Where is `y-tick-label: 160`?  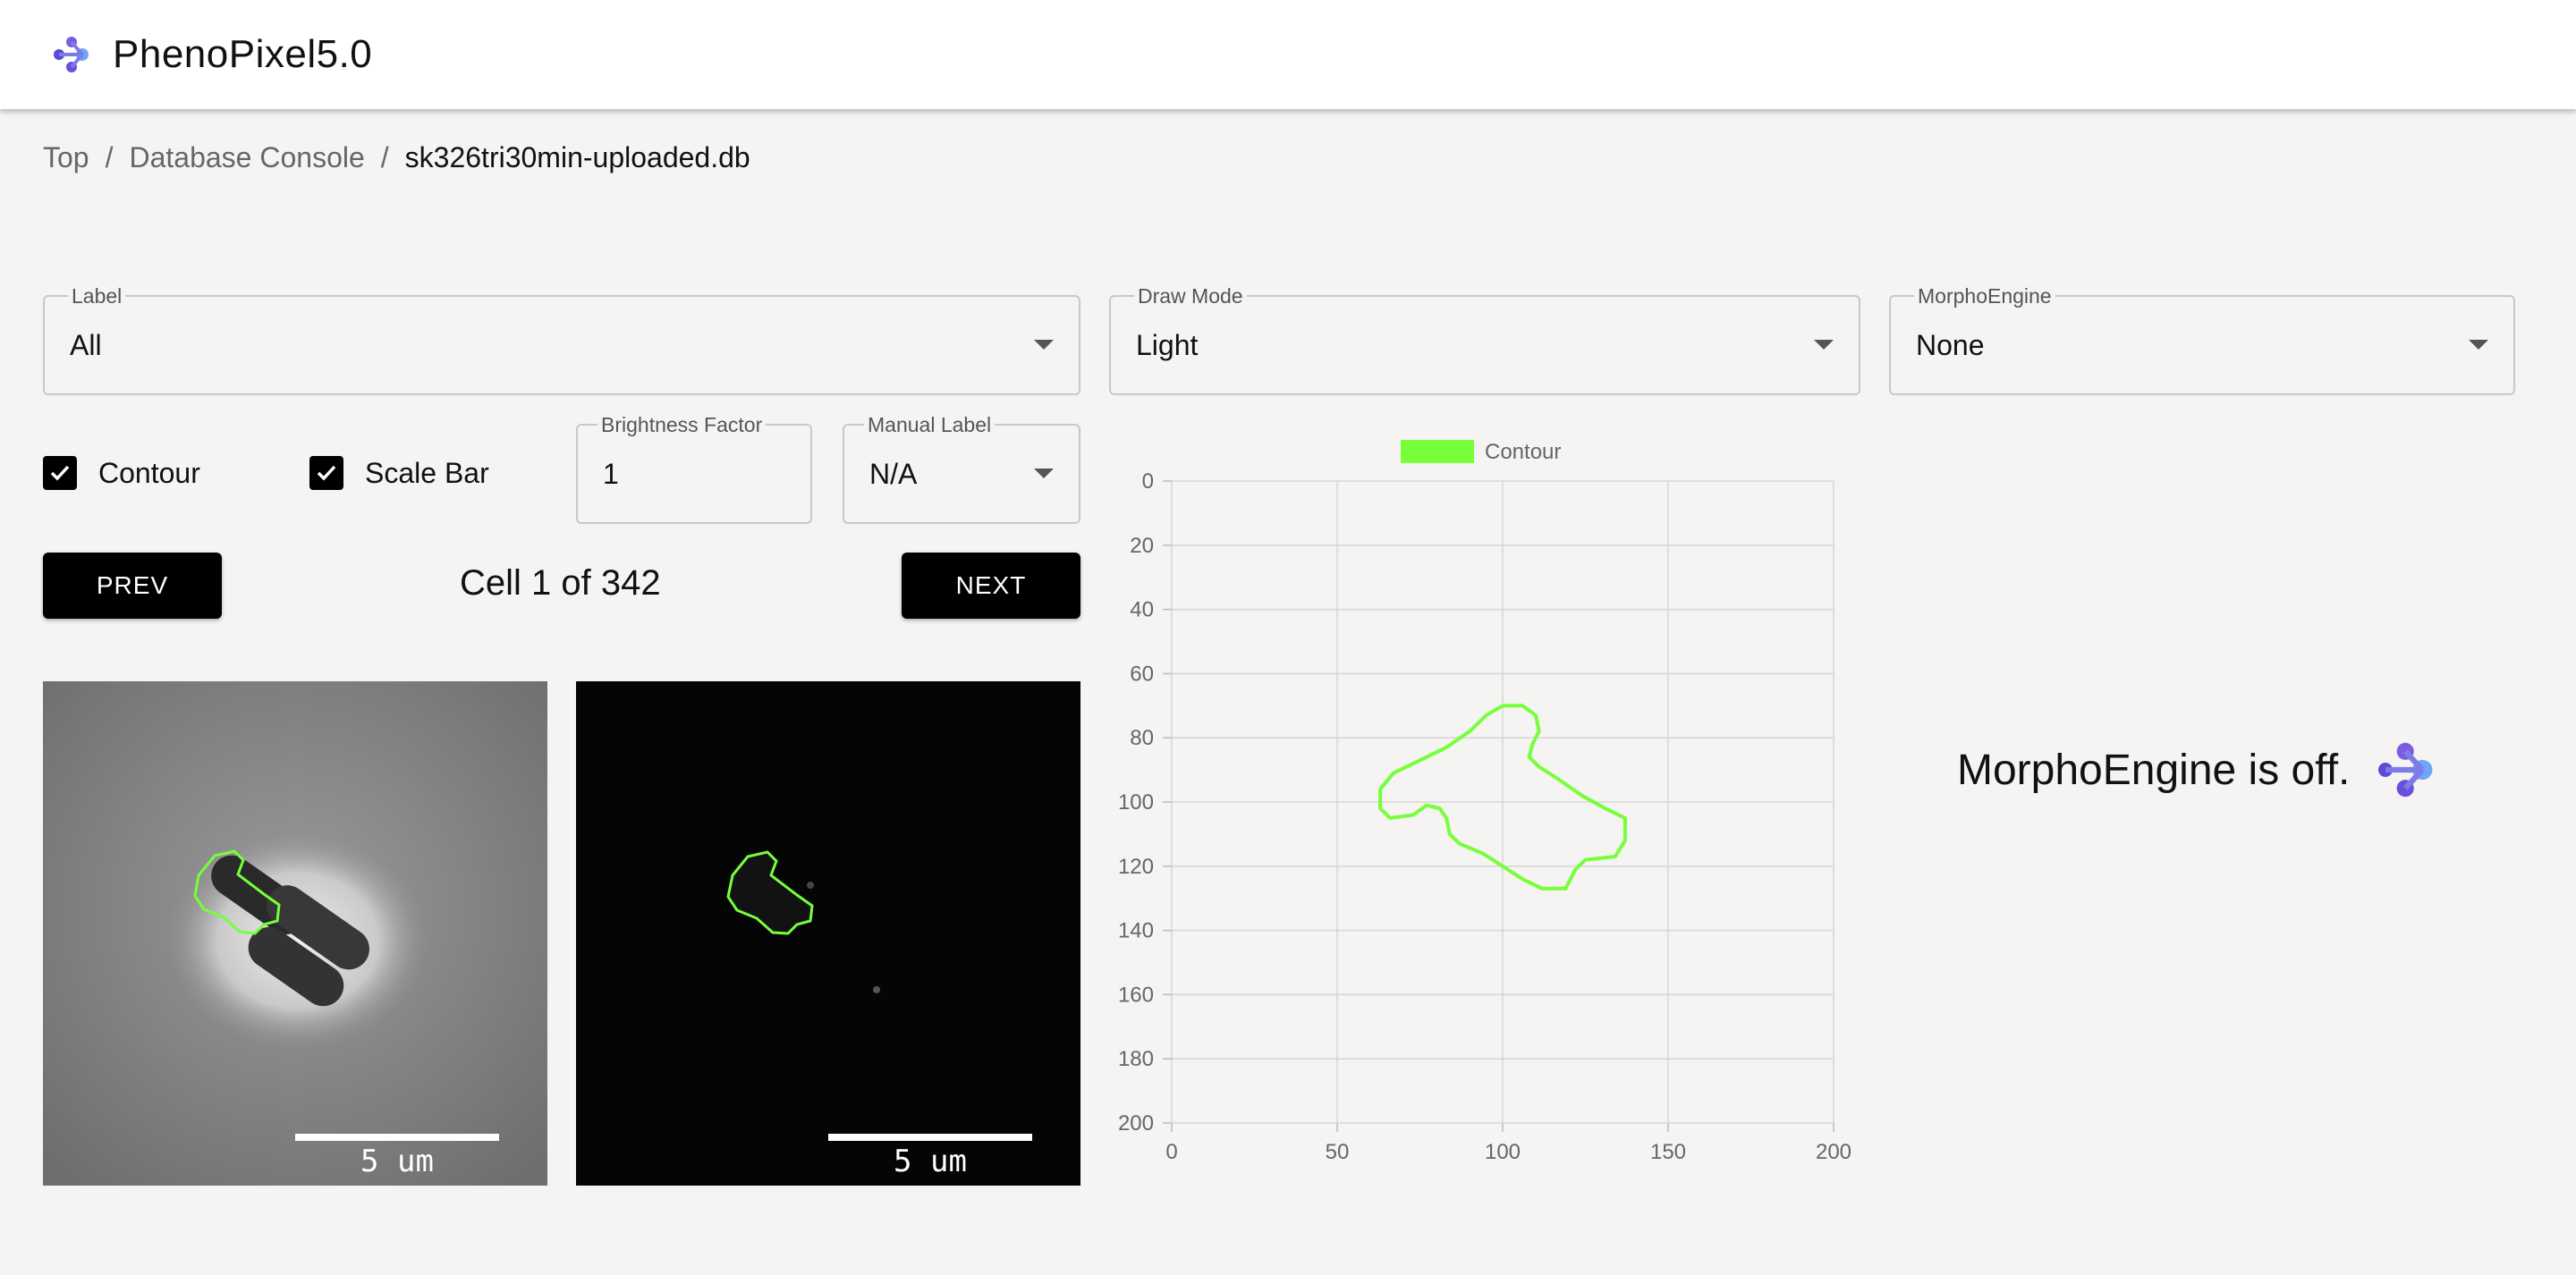
y-tick-label: 160 is located at coordinates (1136, 995).